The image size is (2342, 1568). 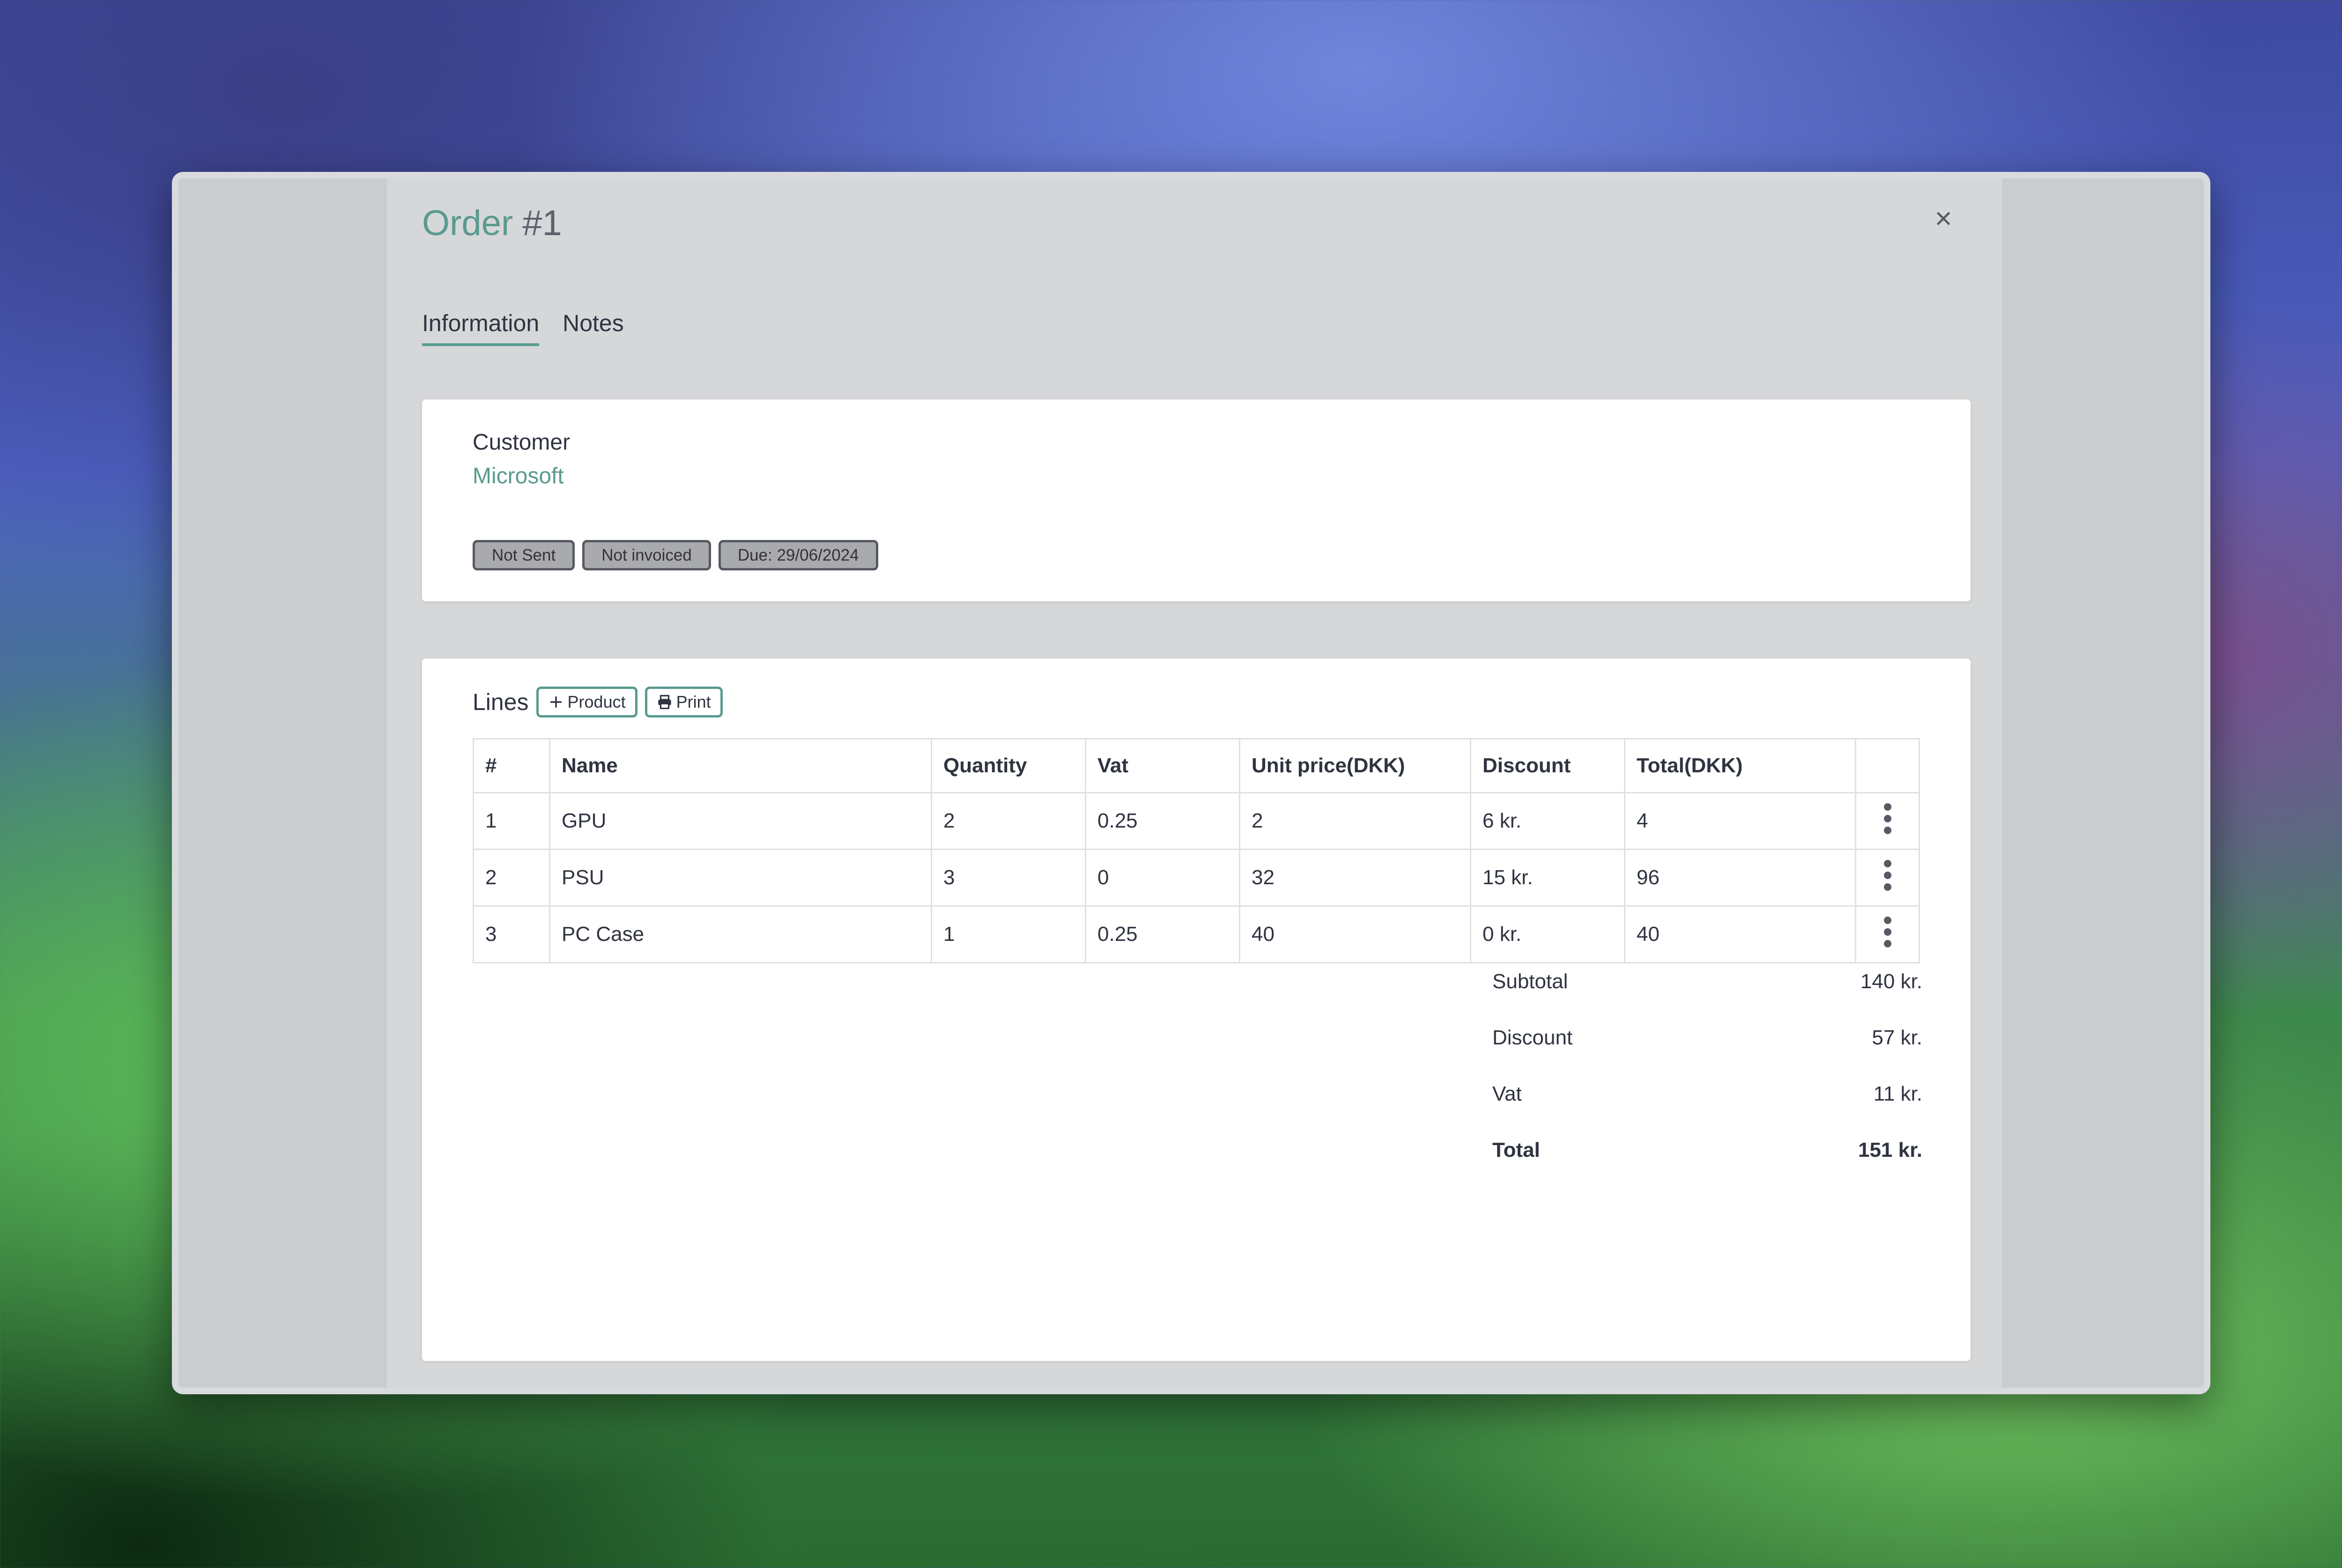 What do you see at coordinates (1162, 878) in the screenshot?
I see `cell-vat: 0` at bounding box center [1162, 878].